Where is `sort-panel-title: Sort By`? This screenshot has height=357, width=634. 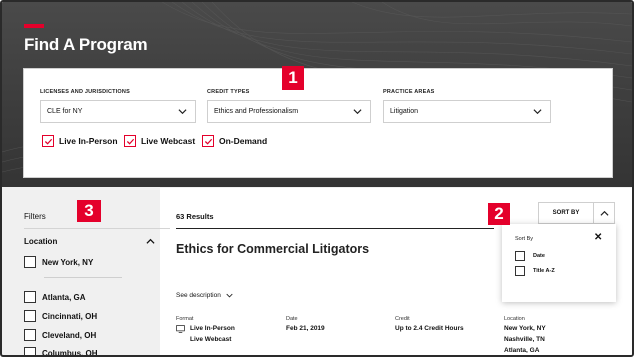
sort-panel-title: Sort By is located at coordinates (524, 239).